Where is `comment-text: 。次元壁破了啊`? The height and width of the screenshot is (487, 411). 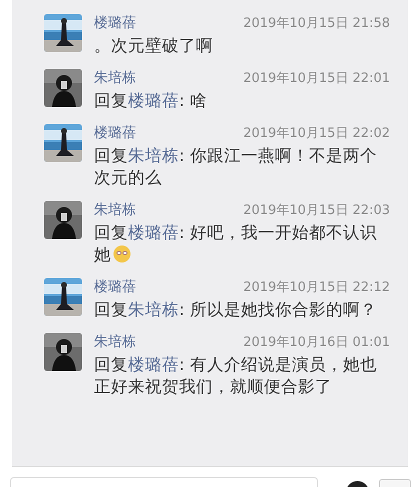
comment-text: 。次元壁破了啊 is located at coordinates (154, 46).